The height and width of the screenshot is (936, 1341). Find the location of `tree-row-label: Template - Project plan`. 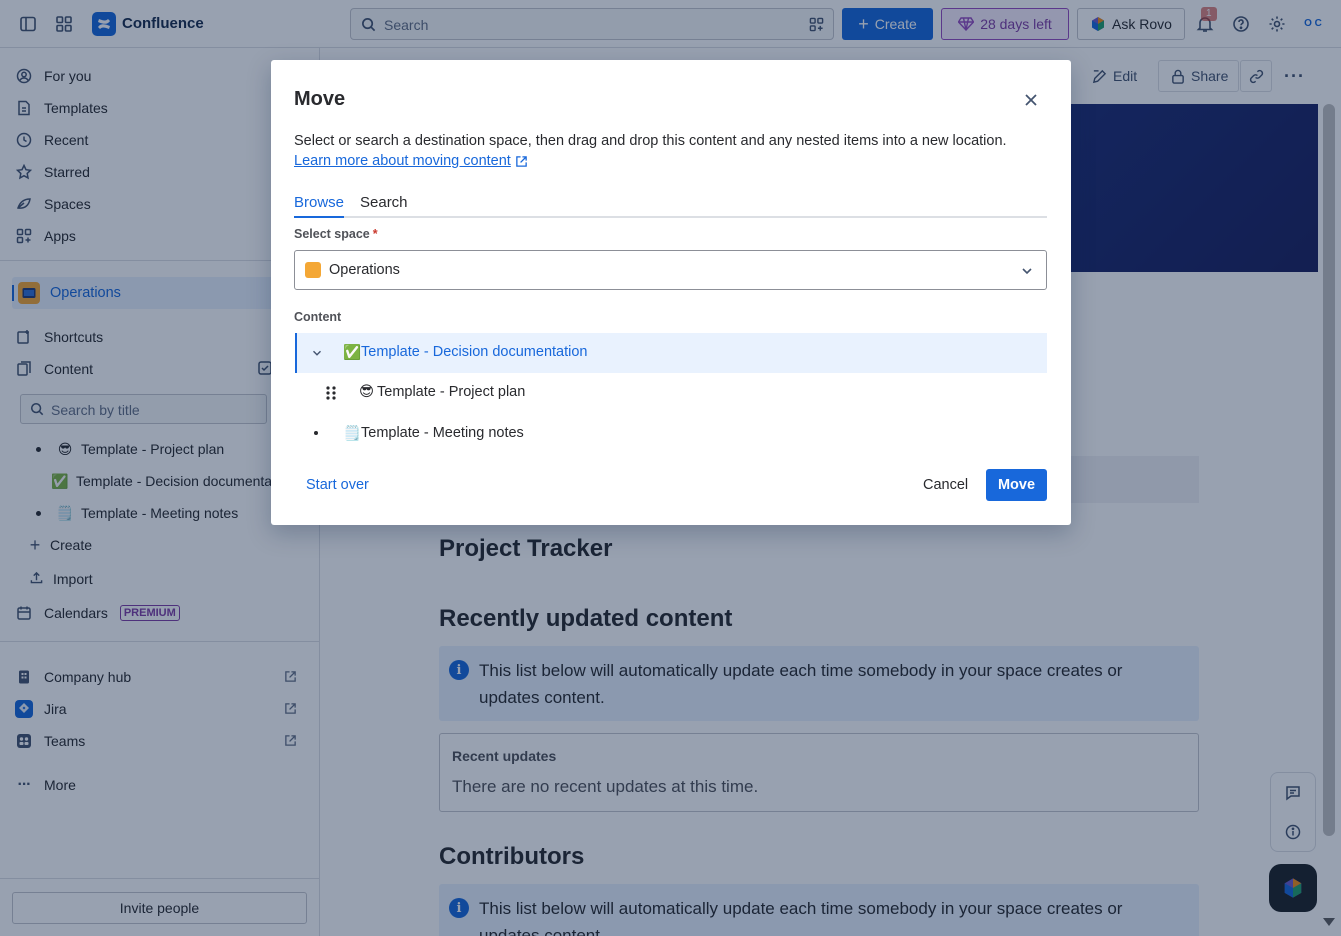

tree-row-label: Template - Project plan is located at coordinates (451, 392).